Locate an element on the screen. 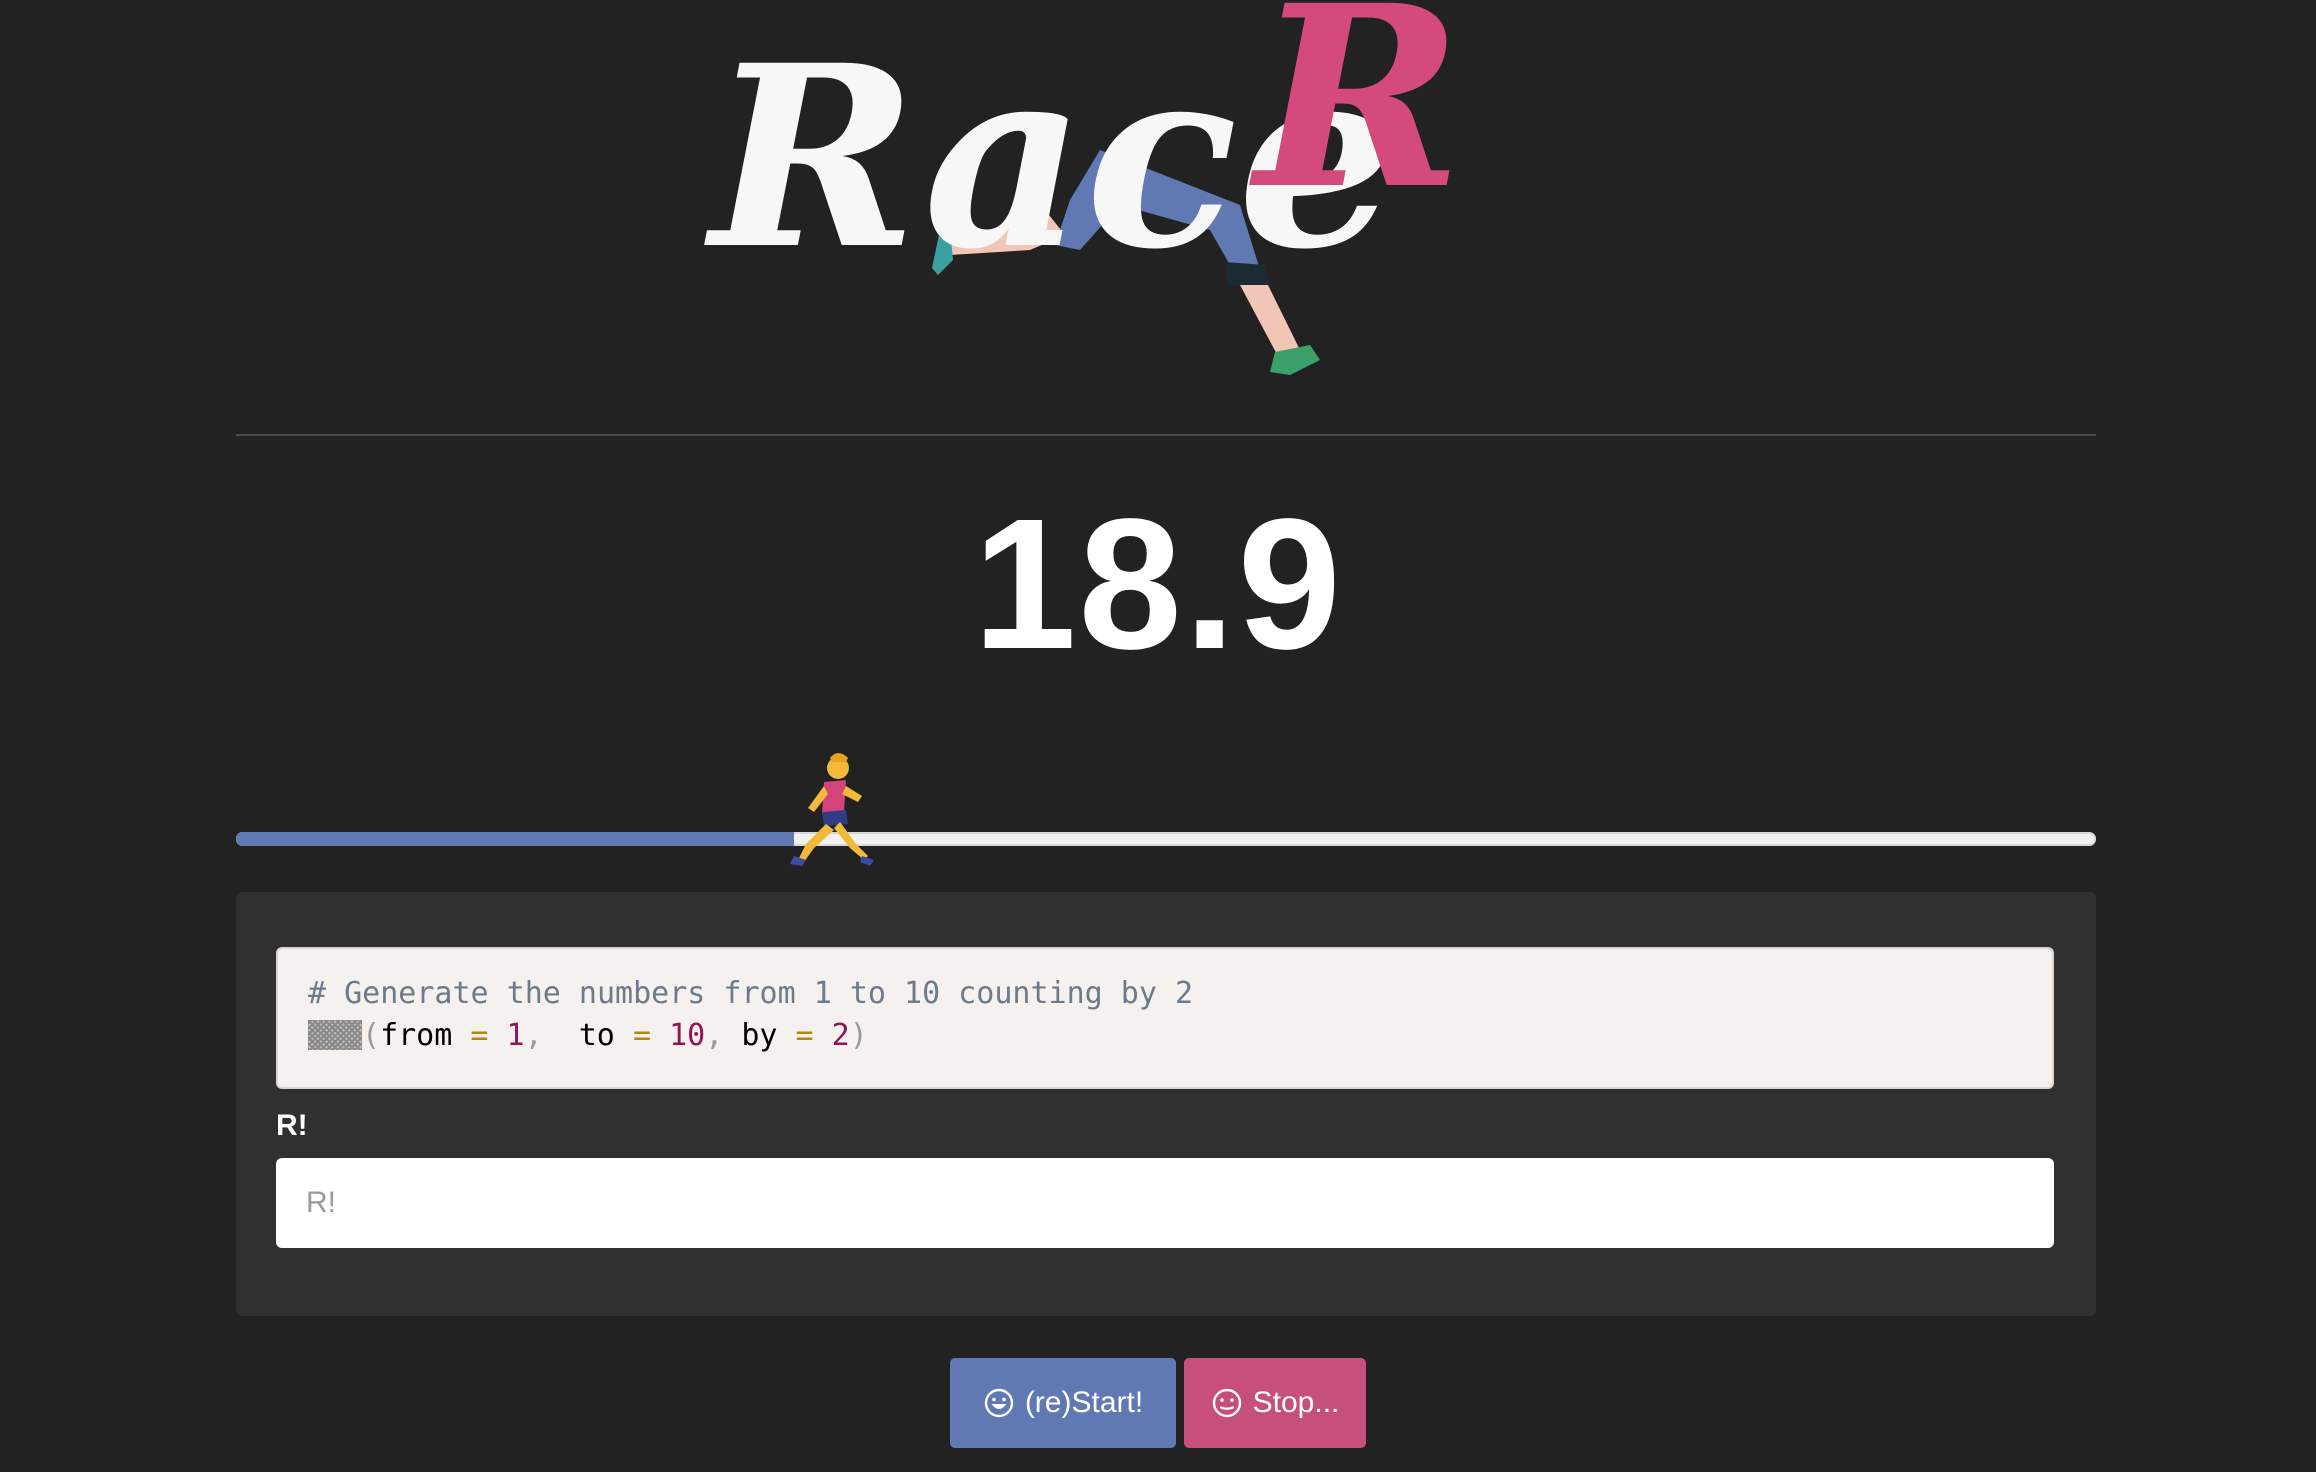 The width and height of the screenshot is (2316, 1472). arg-to-value: 10 is located at coordinates (687, 1035).